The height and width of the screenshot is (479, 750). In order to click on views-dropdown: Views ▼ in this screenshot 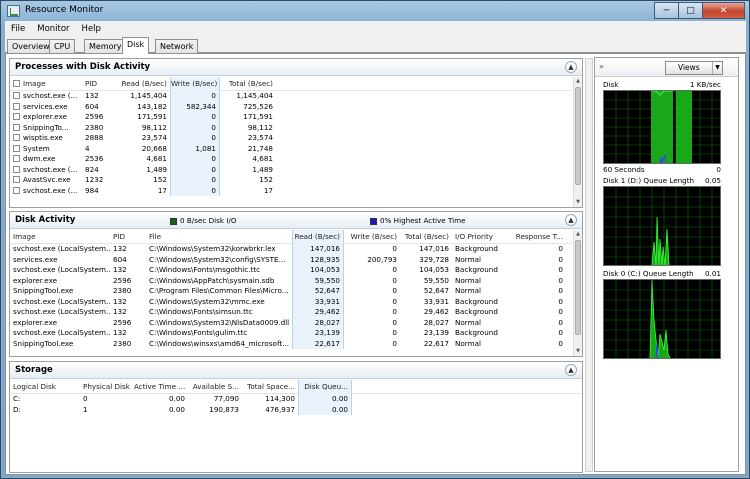, I will do `click(694, 68)`.